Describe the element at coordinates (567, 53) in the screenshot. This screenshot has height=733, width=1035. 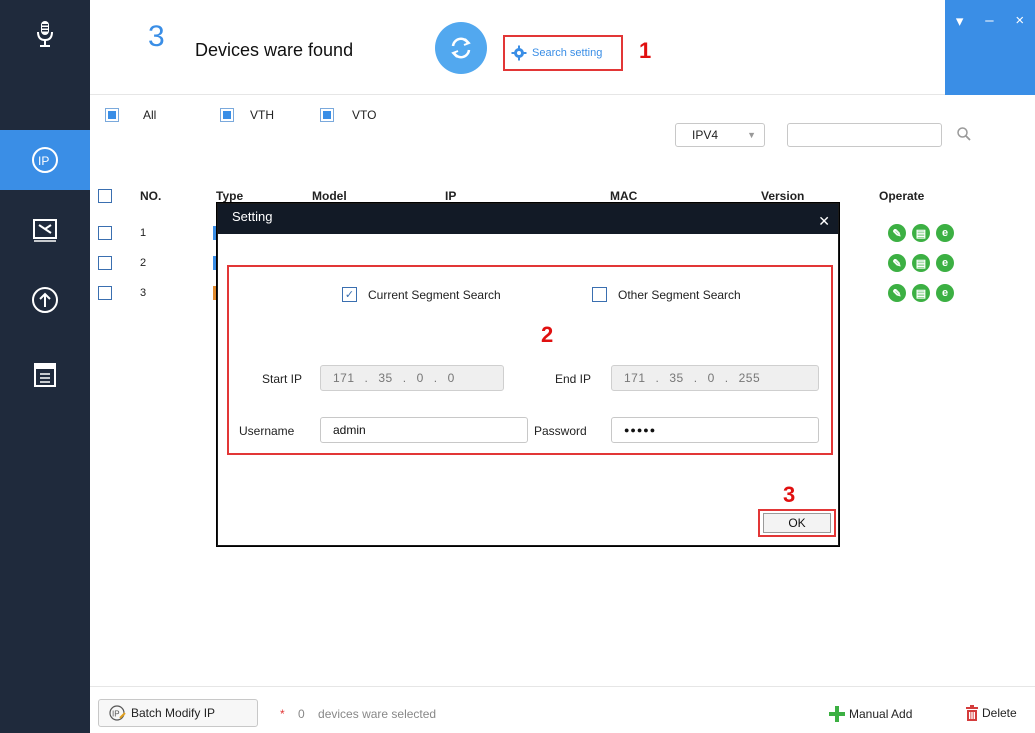
I see `search-setting-label: Search setting` at that location.